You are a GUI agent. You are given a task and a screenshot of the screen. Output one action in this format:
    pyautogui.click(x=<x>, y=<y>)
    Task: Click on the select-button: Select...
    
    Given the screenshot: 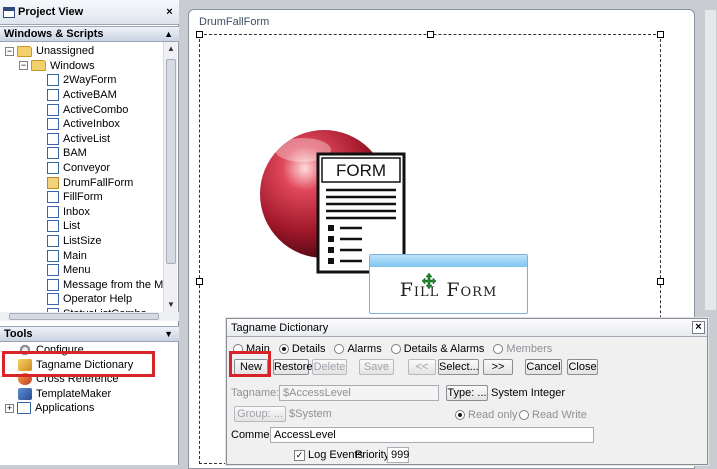 What is the action you would take?
    pyautogui.click(x=458, y=367)
    